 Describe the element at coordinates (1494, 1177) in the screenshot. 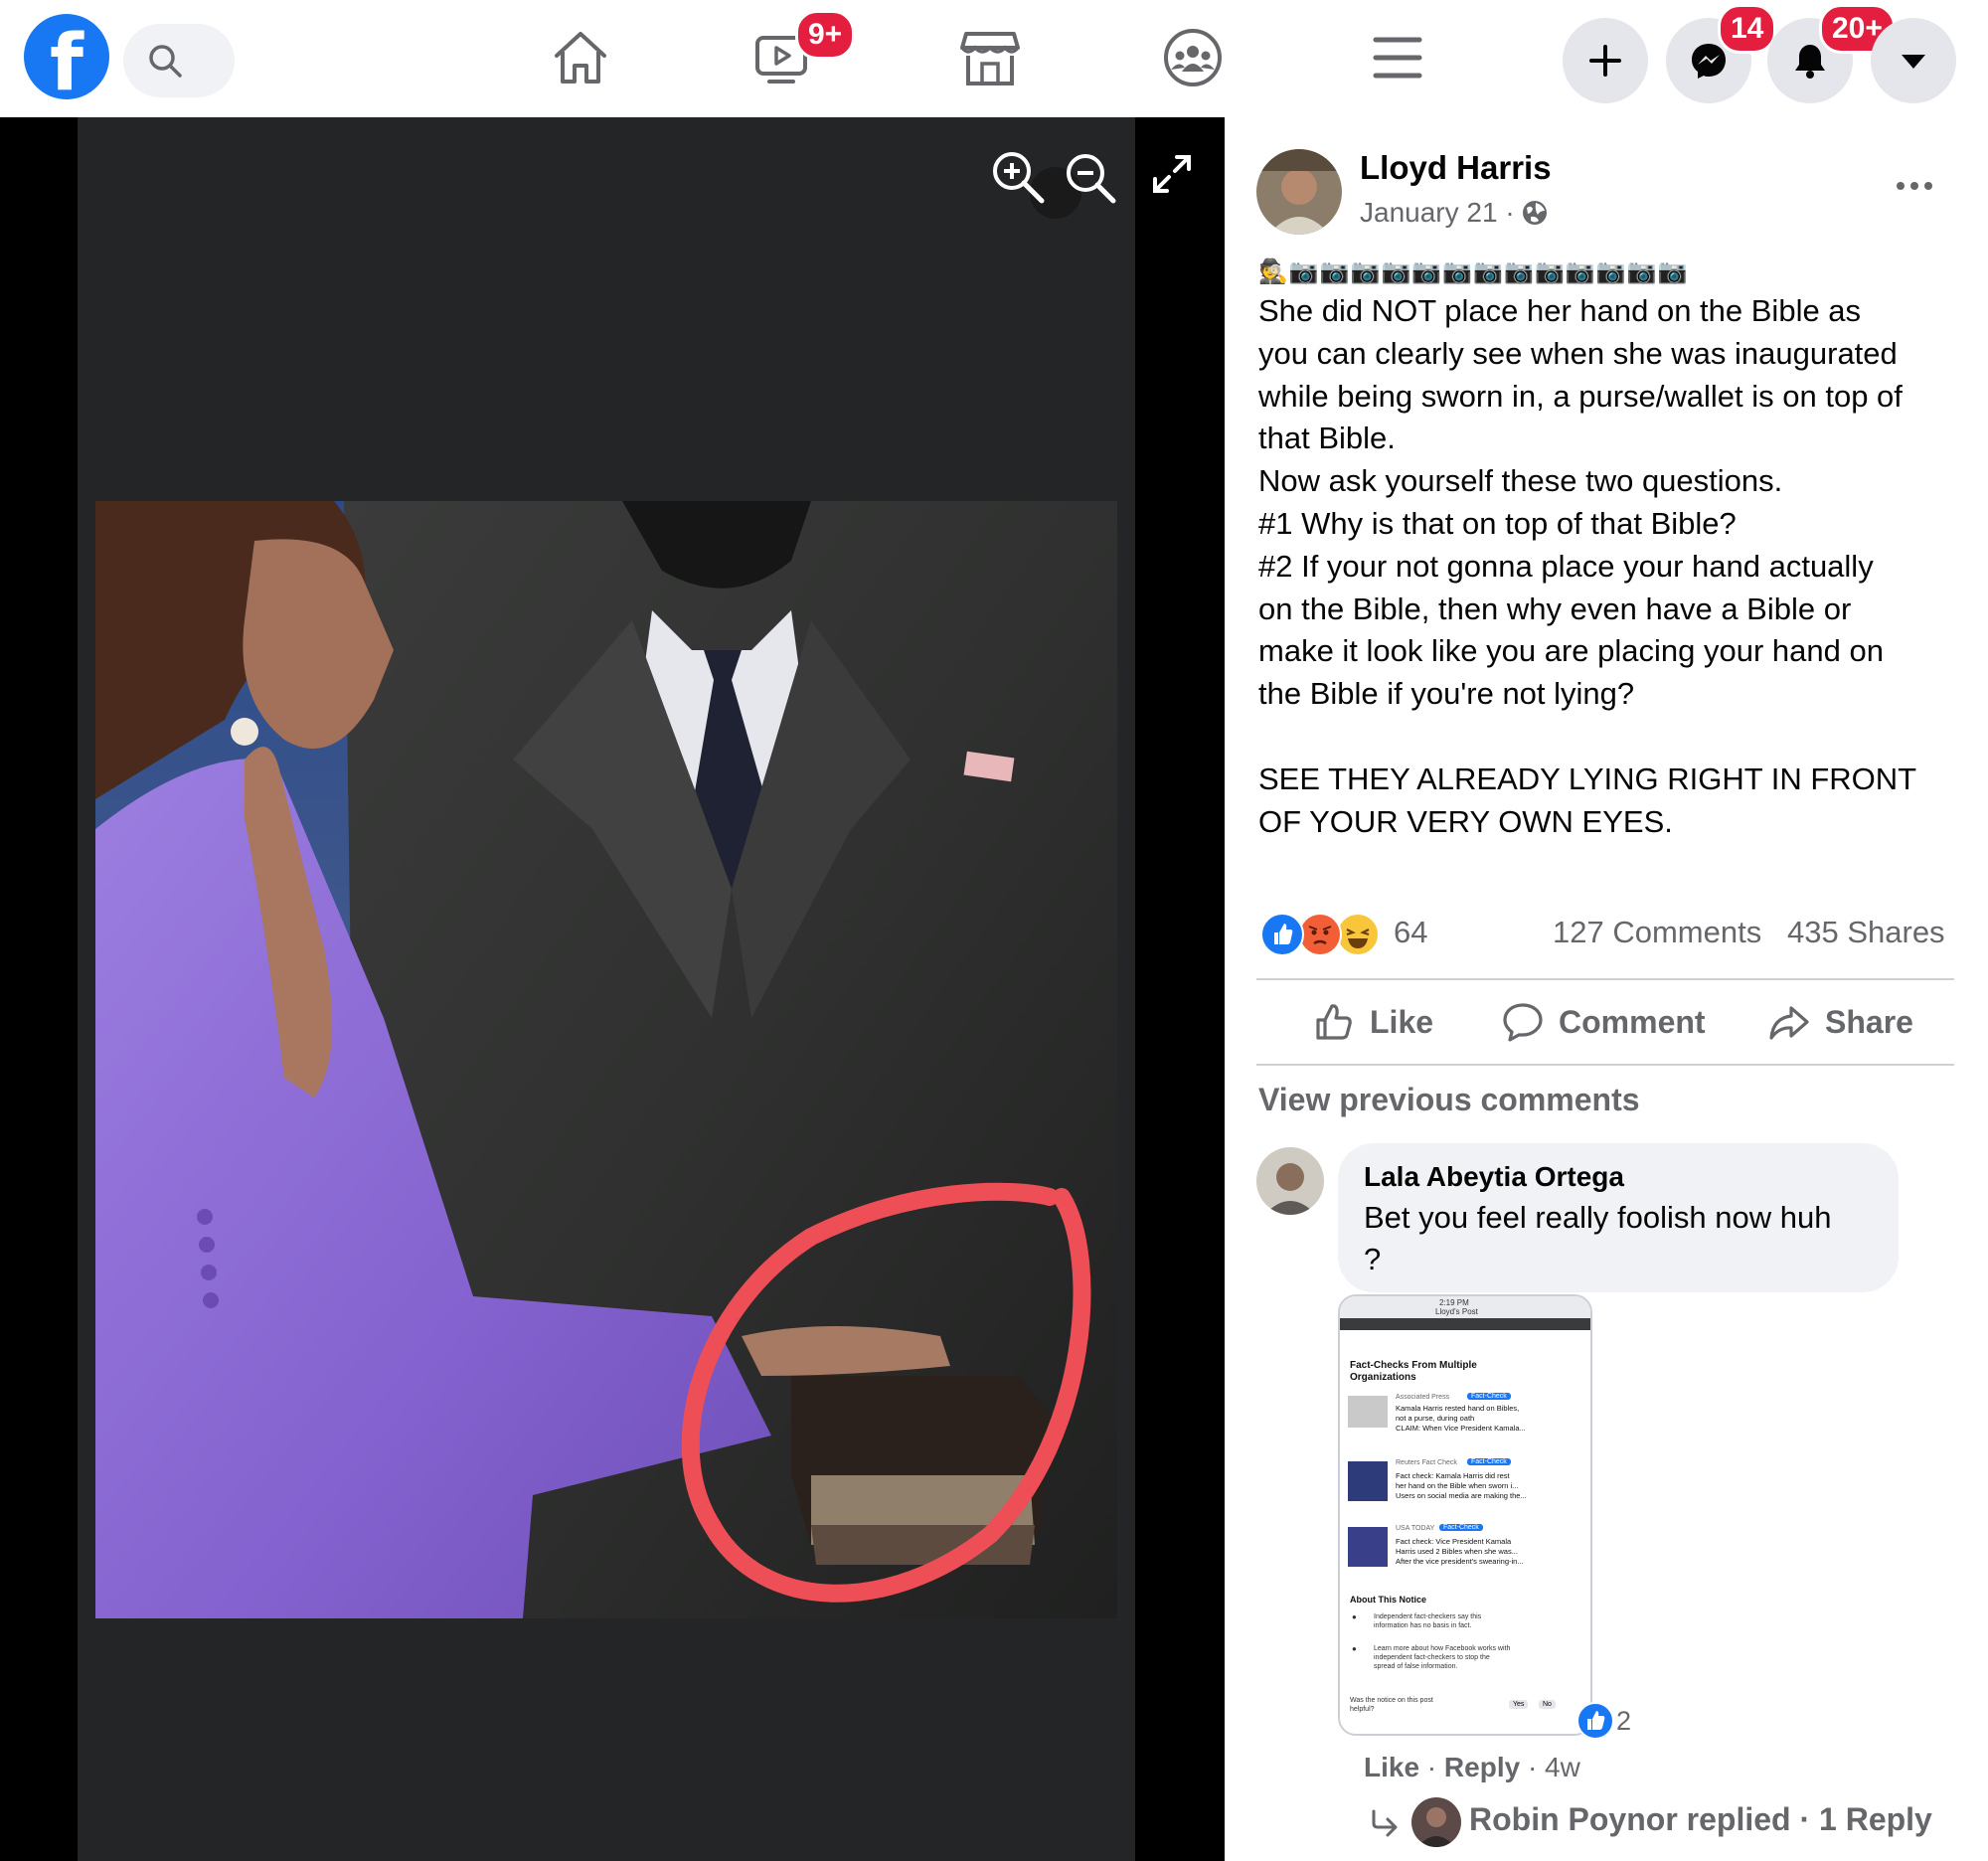

I see `commenter-name: Lala Abeytia Ortega` at that location.